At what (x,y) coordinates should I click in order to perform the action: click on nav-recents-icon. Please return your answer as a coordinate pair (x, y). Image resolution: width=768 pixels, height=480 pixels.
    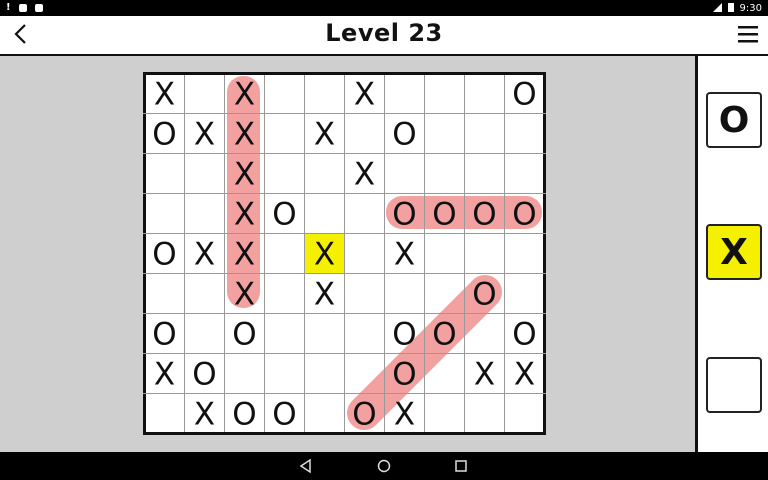
    Looking at the image, I should click on (461, 466).